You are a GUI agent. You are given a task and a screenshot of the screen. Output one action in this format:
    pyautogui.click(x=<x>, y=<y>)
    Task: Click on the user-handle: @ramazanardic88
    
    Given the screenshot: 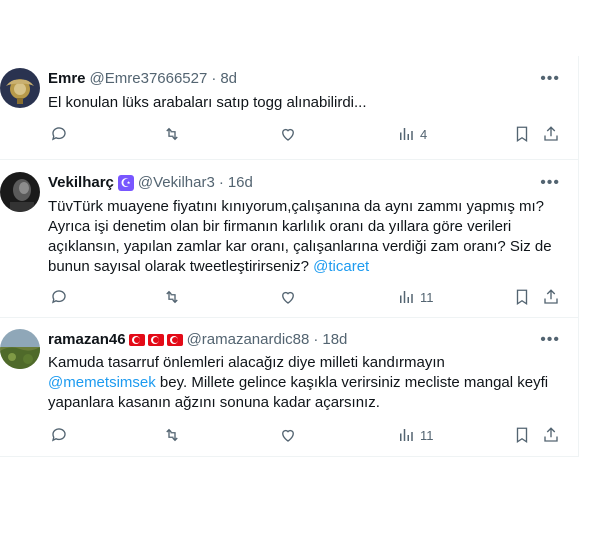 What is the action you would take?
    pyautogui.click(x=248, y=340)
    